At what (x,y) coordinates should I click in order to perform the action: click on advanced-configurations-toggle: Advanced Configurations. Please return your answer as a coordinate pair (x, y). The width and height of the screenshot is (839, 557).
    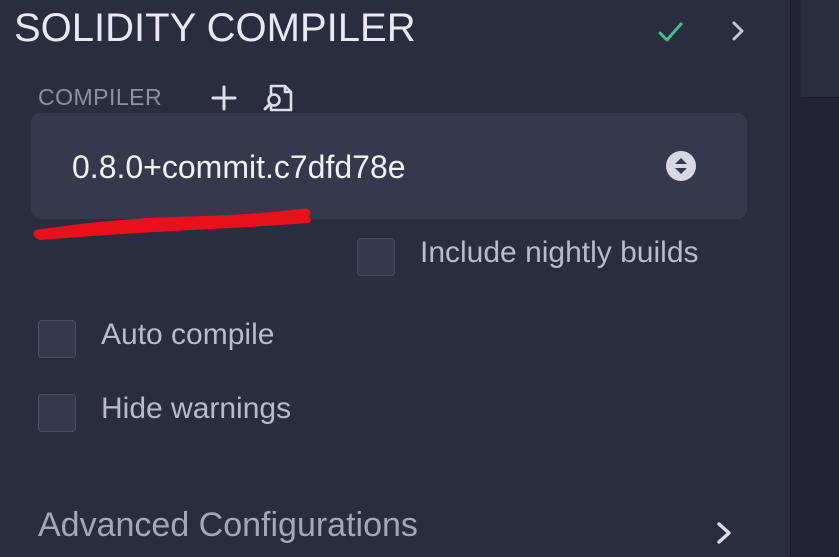
    Looking at the image, I should click on (228, 525).